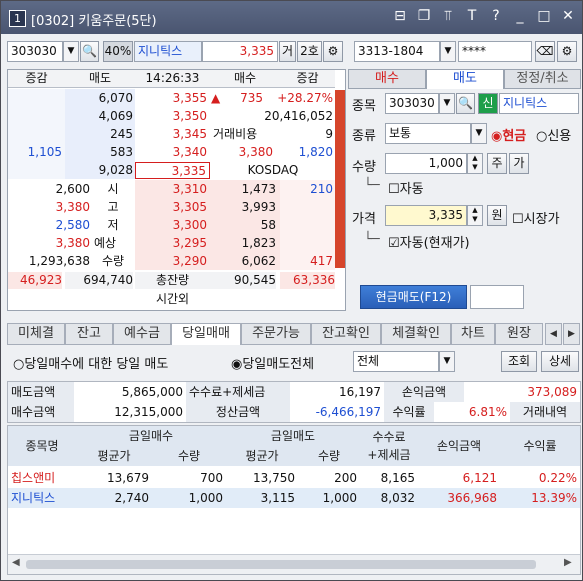 This screenshot has height=581, width=583. Describe the element at coordinates (447, 103) in the screenshot. I see `order-code-dropdown: ▼` at that location.